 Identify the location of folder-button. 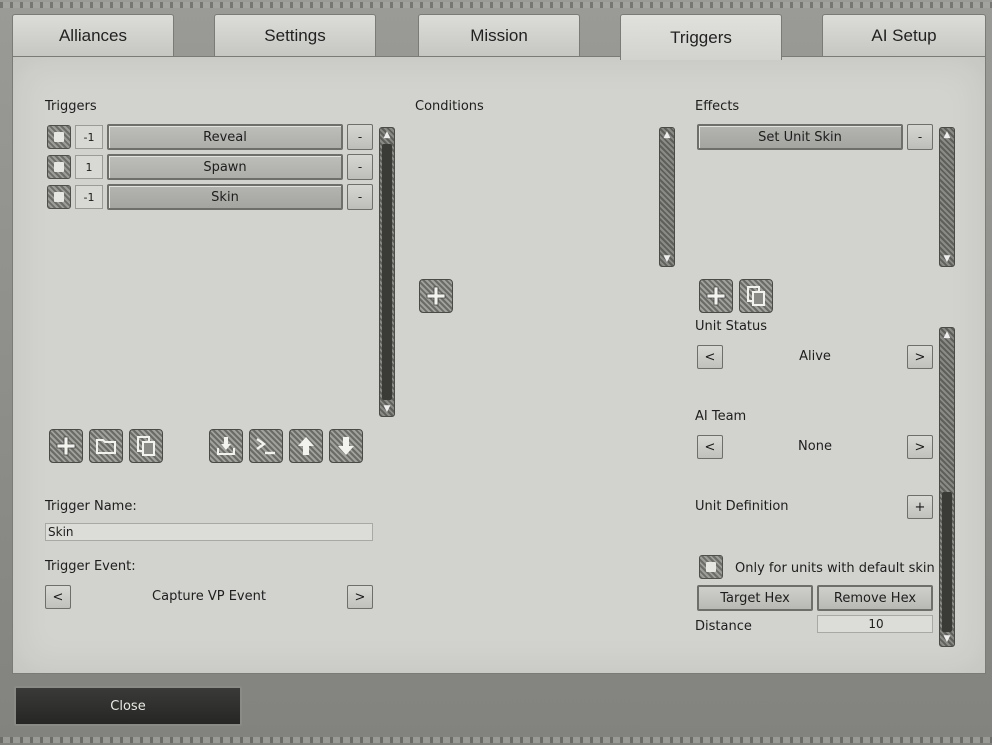
(106, 446).